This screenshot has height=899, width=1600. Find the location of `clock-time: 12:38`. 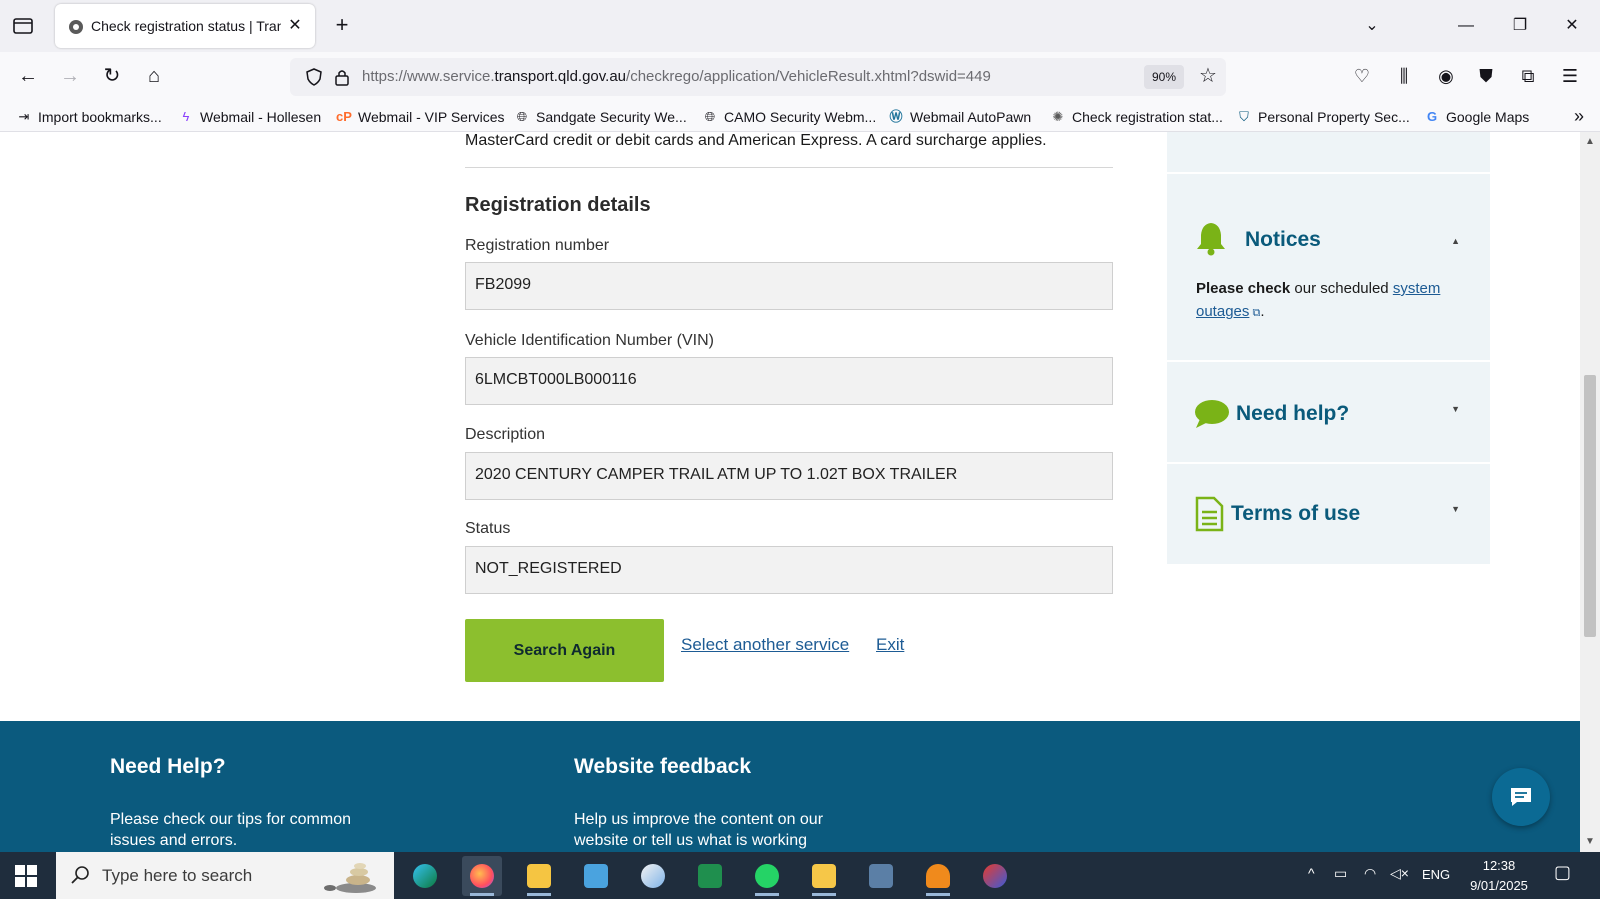

clock-time: 12:38 is located at coordinates (1499, 865).